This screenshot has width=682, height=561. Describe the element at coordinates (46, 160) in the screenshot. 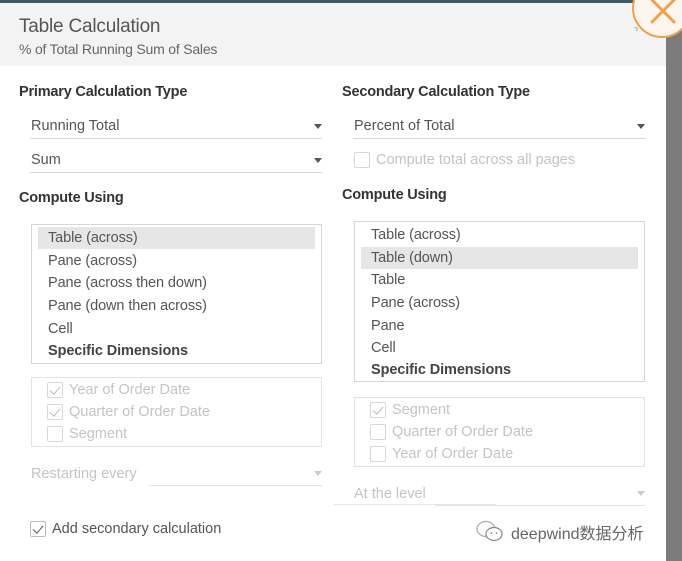

I see `aggregation-value: Sum` at that location.